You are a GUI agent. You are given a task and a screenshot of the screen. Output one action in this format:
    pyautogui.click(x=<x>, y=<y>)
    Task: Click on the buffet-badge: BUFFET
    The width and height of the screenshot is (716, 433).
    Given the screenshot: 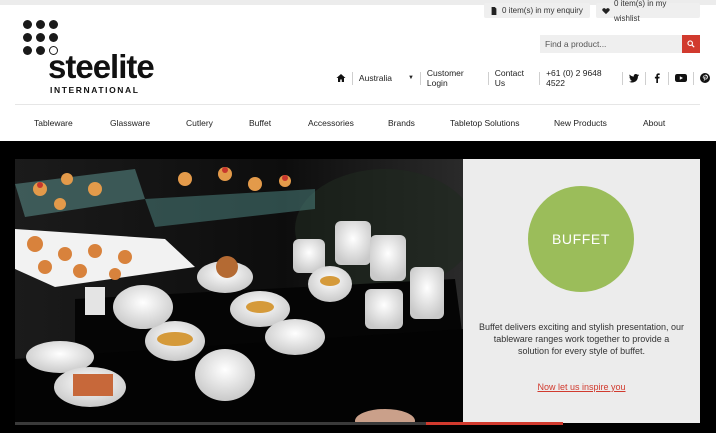 What is the action you would take?
    pyautogui.click(x=581, y=239)
    